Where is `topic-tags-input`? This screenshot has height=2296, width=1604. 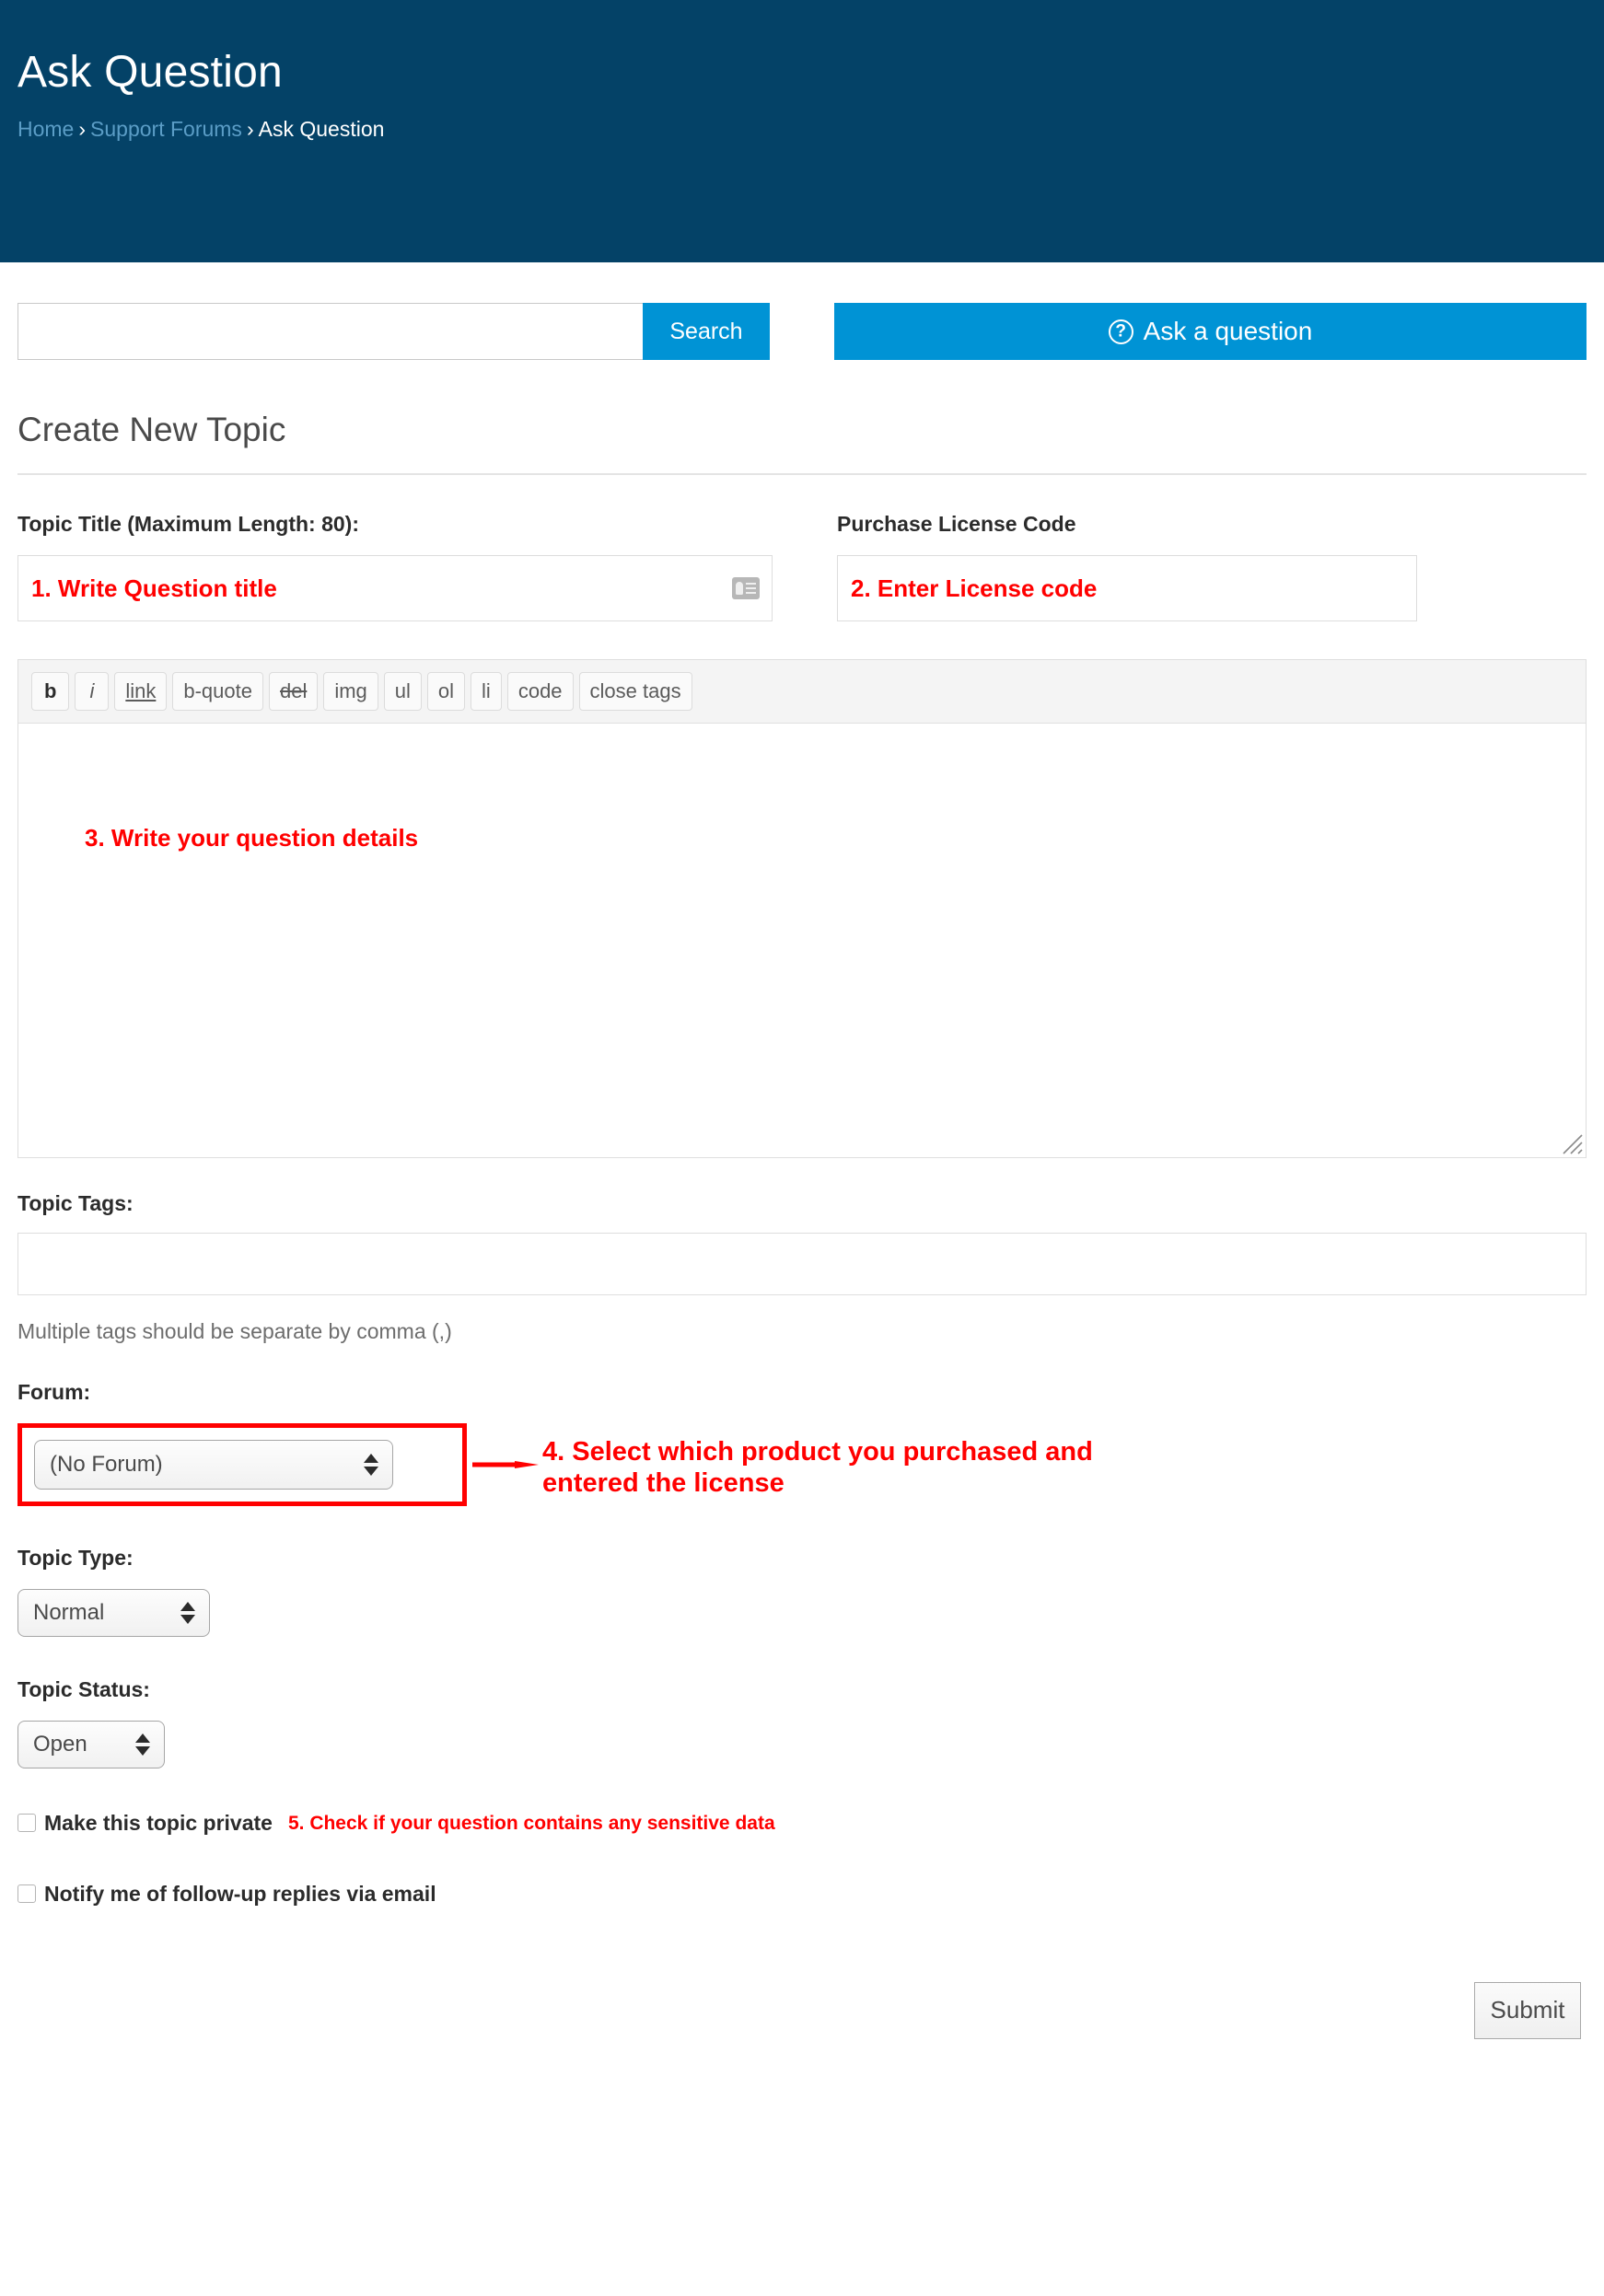 topic-tags-input is located at coordinates (802, 1263).